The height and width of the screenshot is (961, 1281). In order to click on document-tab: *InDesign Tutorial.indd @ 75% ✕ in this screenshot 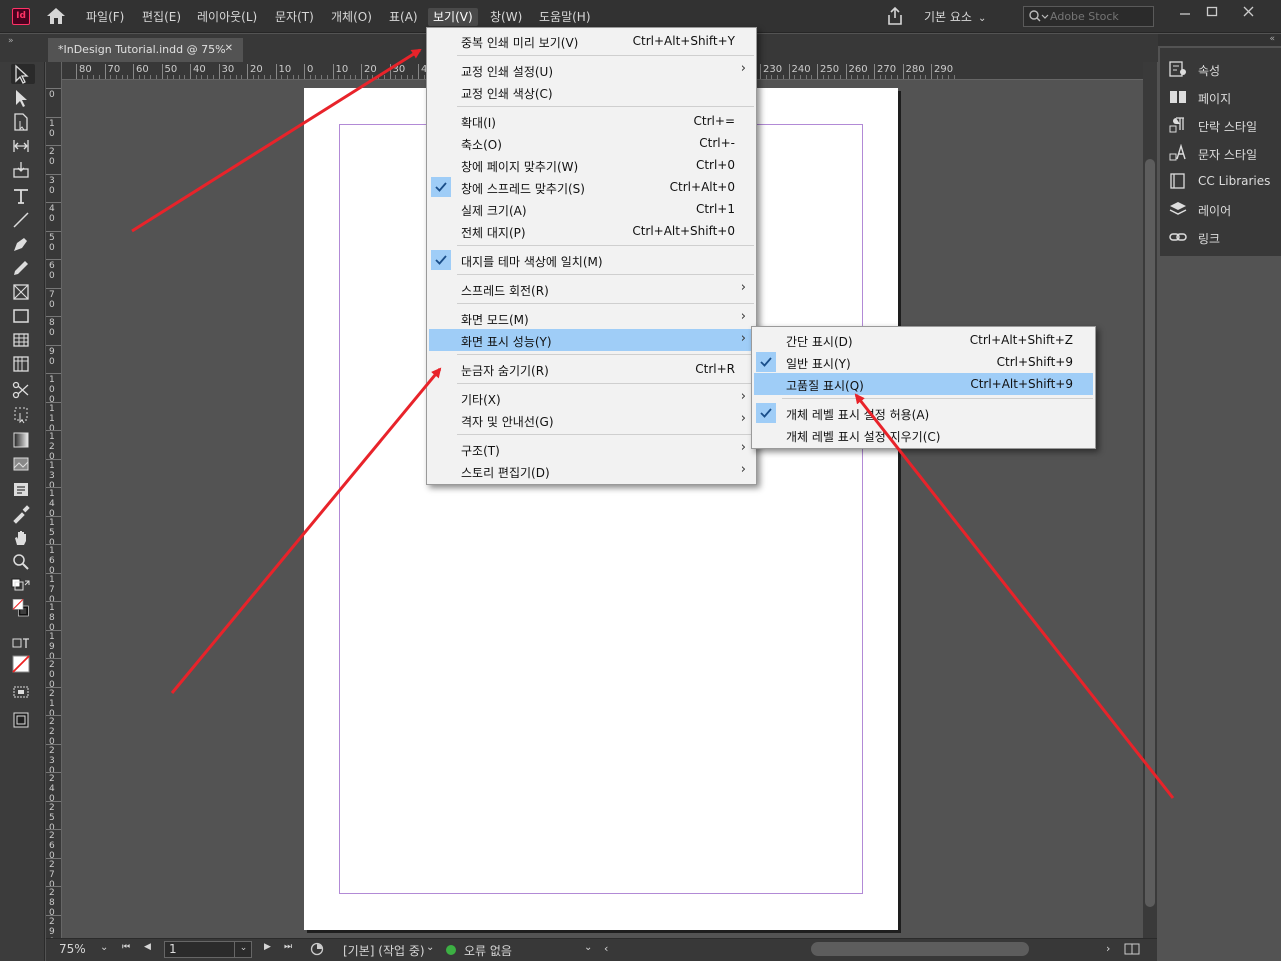, I will do `click(145, 50)`.